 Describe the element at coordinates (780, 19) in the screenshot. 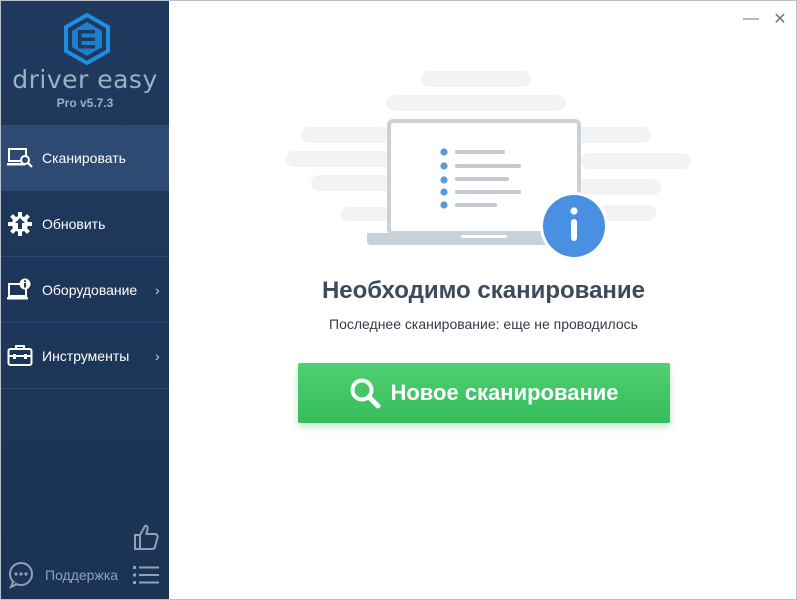

I see `close-button: ✕` at that location.